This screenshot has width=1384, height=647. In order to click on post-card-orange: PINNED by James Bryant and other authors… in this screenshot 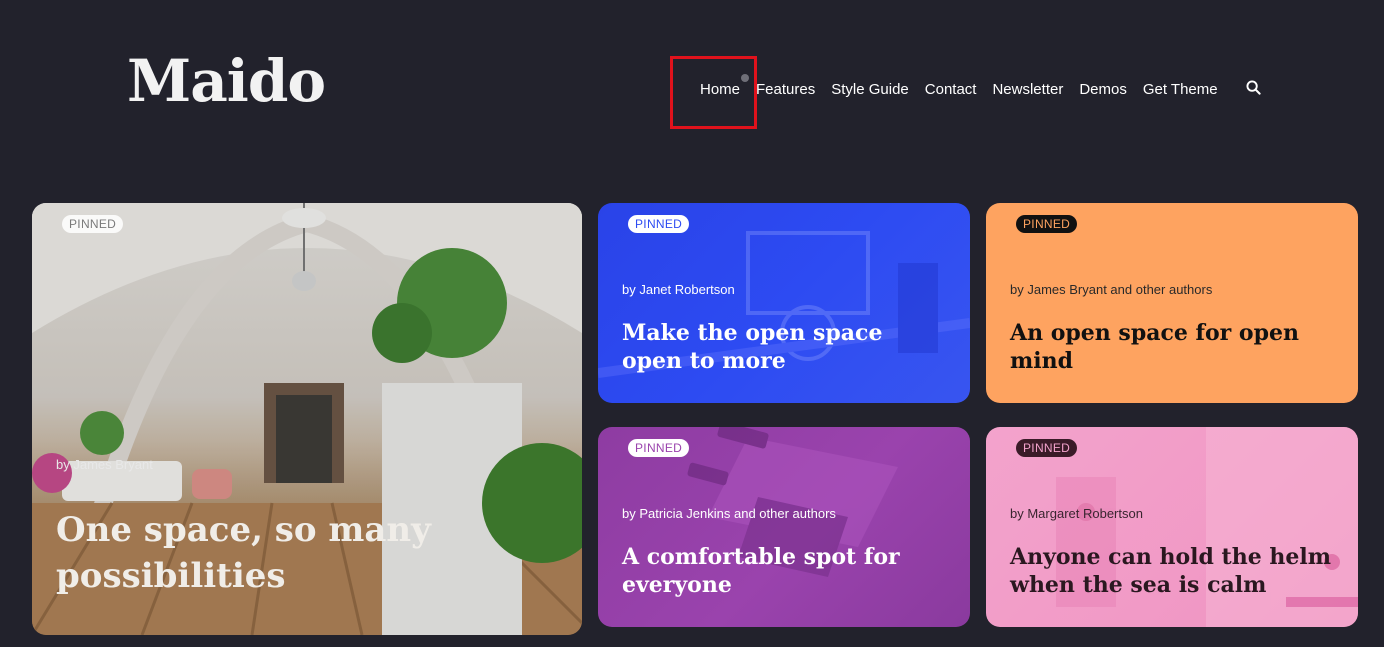, I will do `click(1172, 303)`.